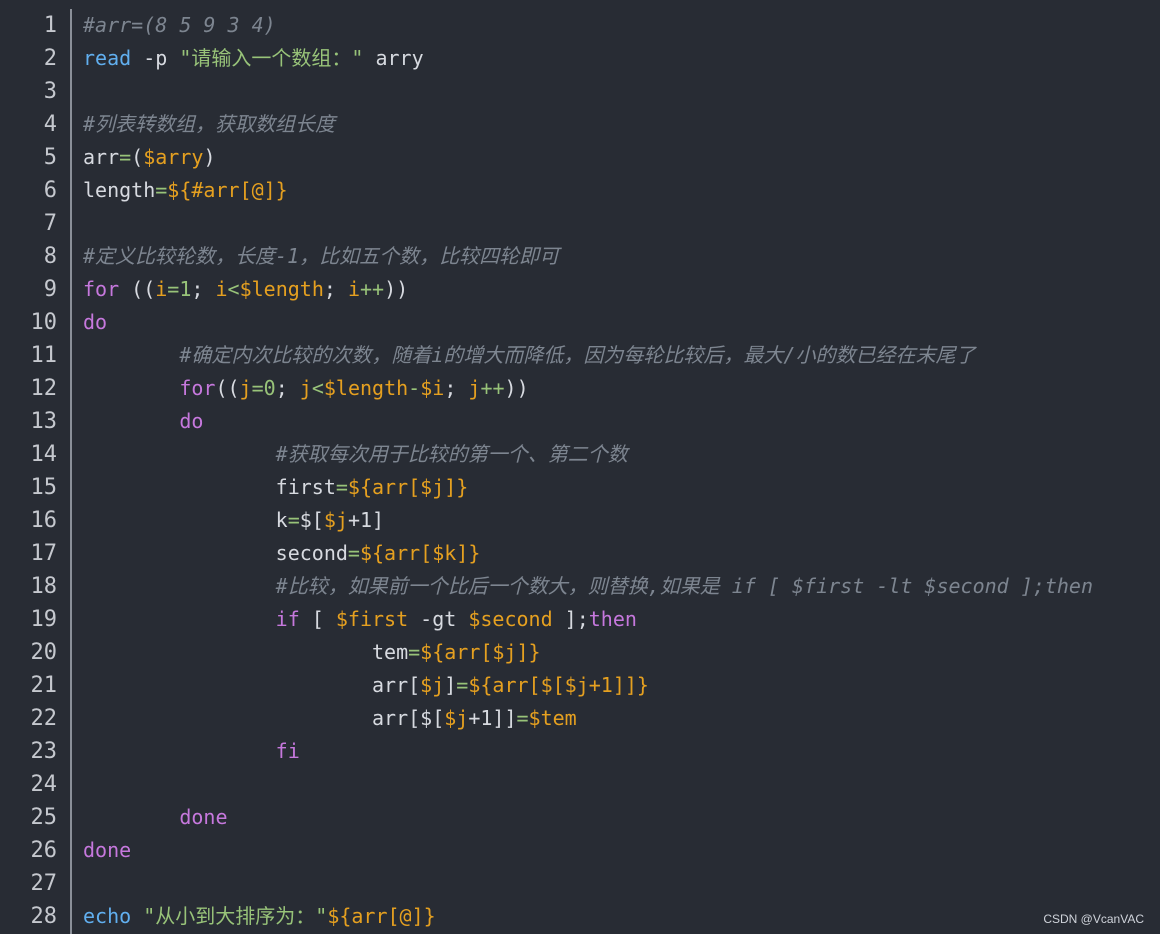 The height and width of the screenshot is (934, 1160). Describe the element at coordinates (621, 520) in the screenshot. I see `code-line: k=$[$j+1]` at that location.